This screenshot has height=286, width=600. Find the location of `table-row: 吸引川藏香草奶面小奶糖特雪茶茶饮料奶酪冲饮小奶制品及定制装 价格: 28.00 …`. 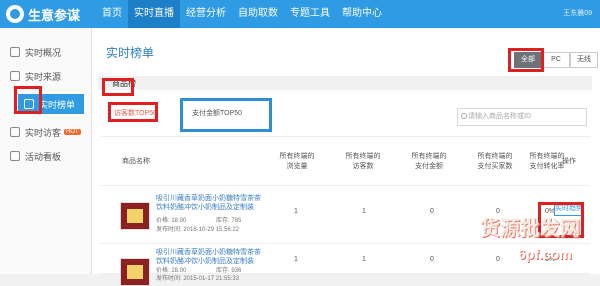

table-row: 吸引川藏香草奶面小奶糖特雪茶茶饮料奶酪冲饮小奶制品及定制装 价格: 28.00 … is located at coordinates (345, 265).